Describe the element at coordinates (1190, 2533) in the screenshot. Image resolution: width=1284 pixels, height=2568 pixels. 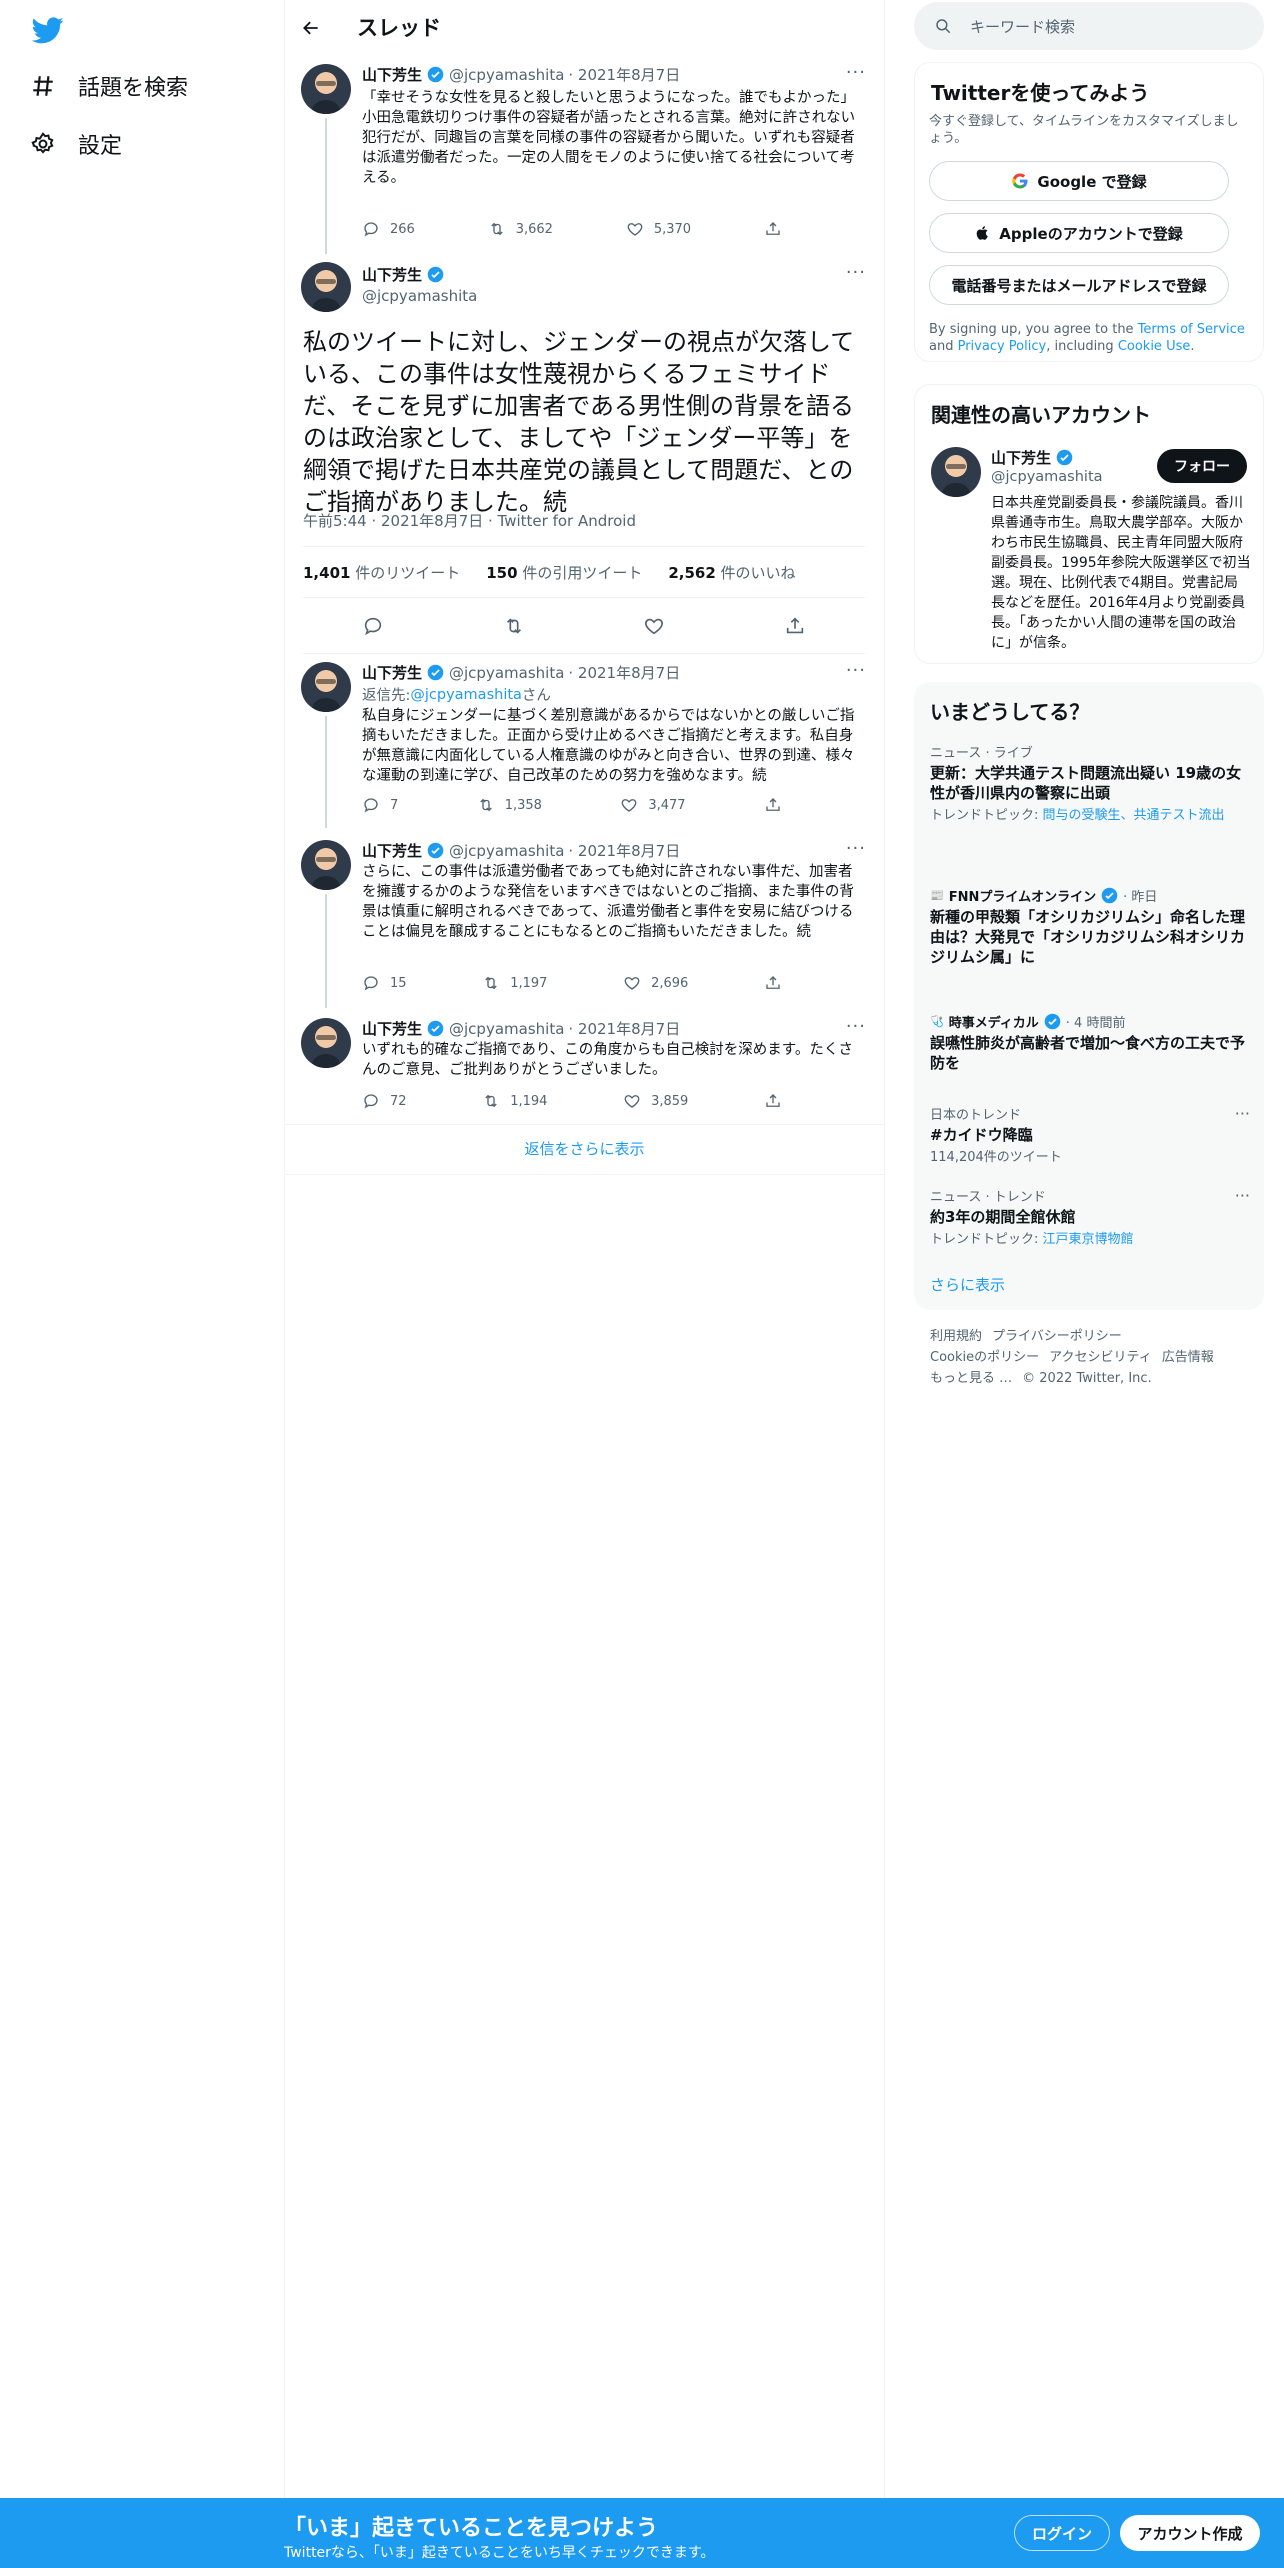
I see `signup-button: アカウント作成` at that location.